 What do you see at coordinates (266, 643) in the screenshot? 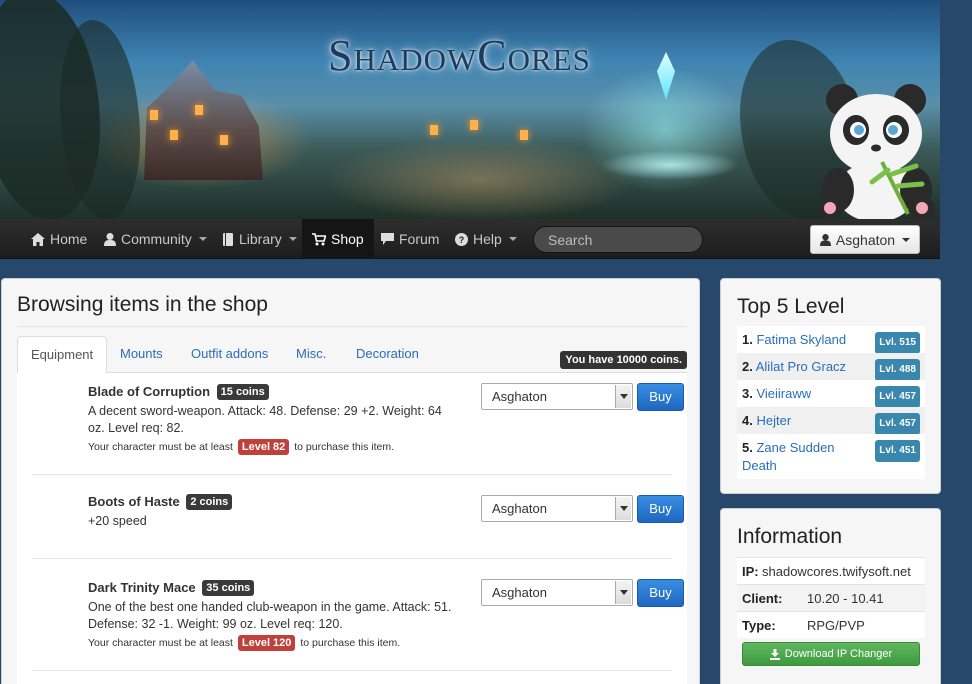
I see `level-requirement-badge: Level 120` at bounding box center [266, 643].